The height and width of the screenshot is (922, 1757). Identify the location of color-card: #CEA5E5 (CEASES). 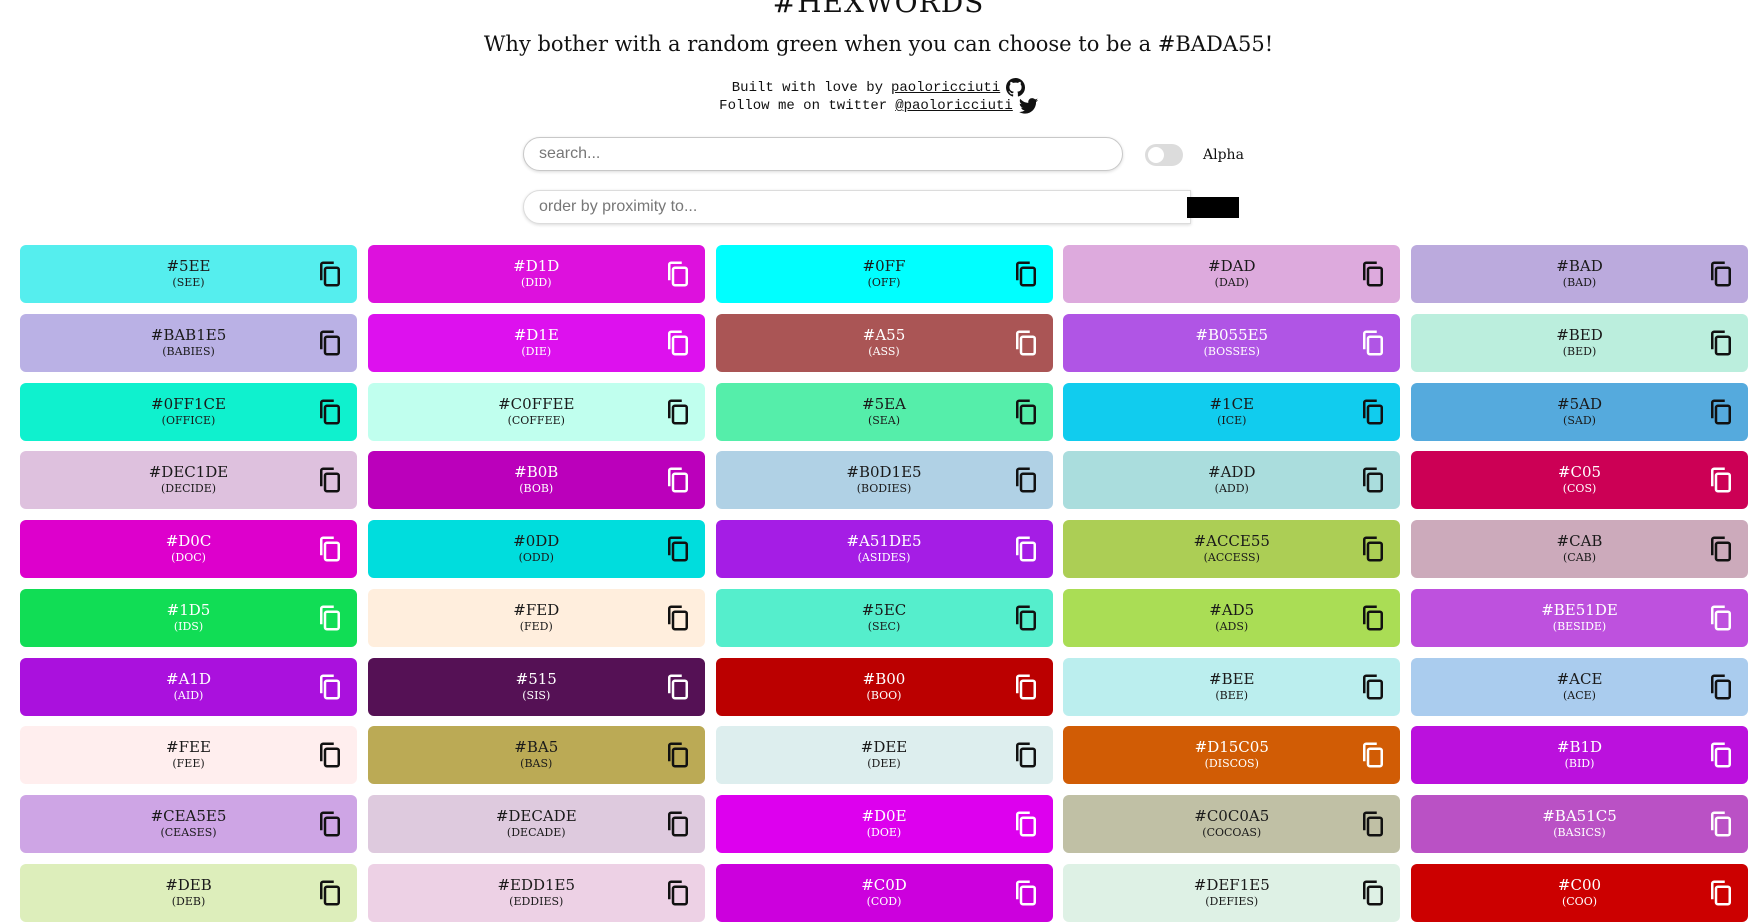
(188, 824).